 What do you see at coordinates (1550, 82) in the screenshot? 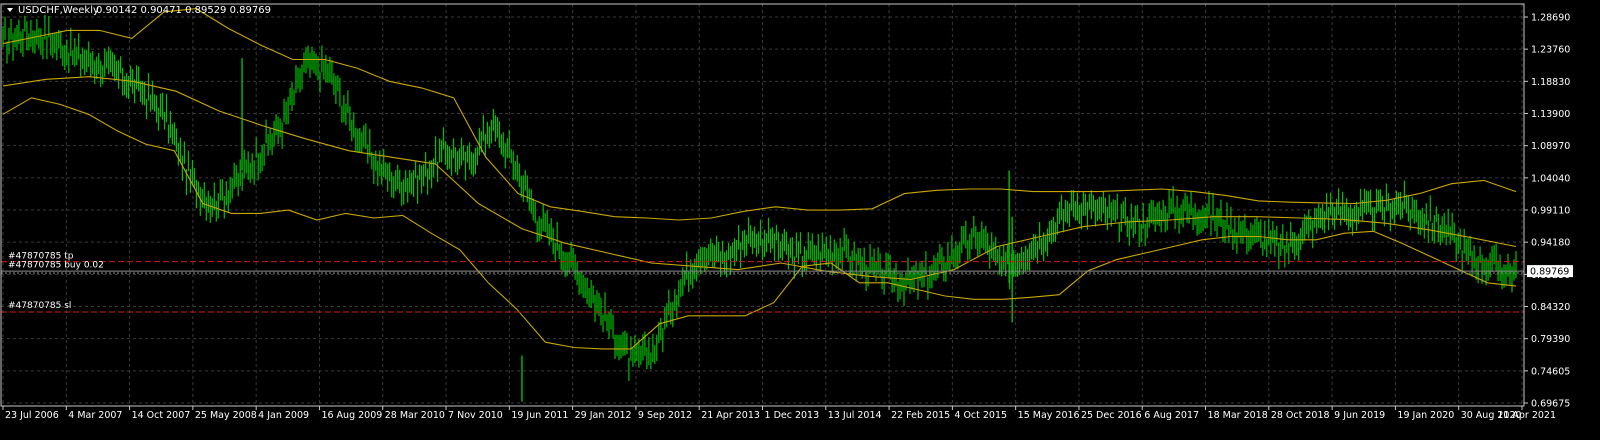
I see `y-tick-label: 1.18830` at bounding box center [1550, 82].